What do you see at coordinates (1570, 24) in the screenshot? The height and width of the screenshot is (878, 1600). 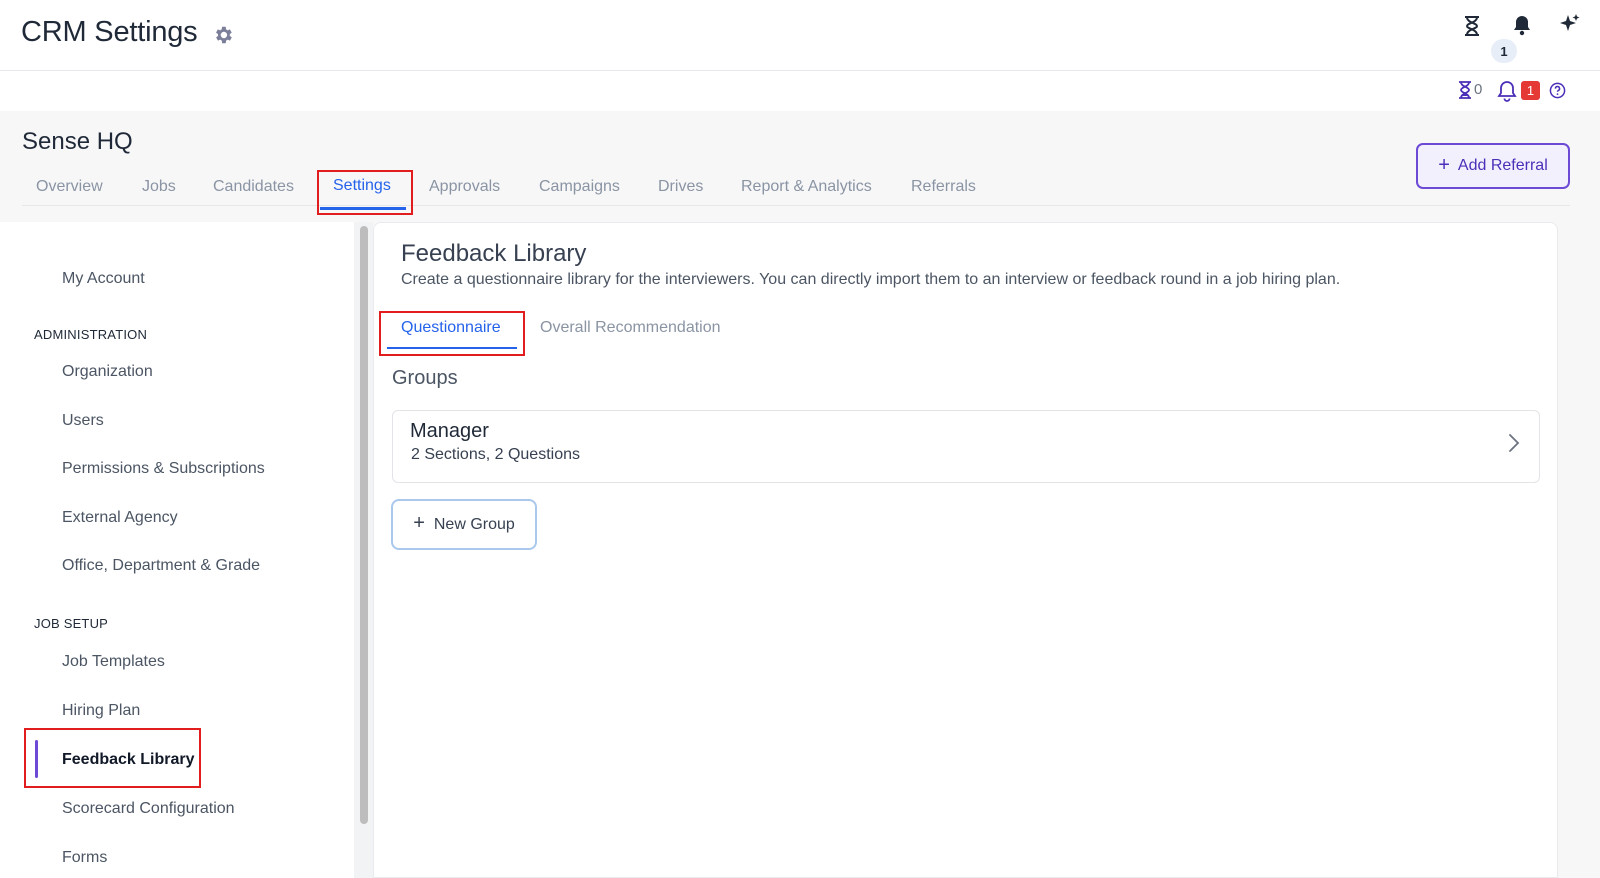 I see `sparkle-icon` at bounding box center [1570, 24].